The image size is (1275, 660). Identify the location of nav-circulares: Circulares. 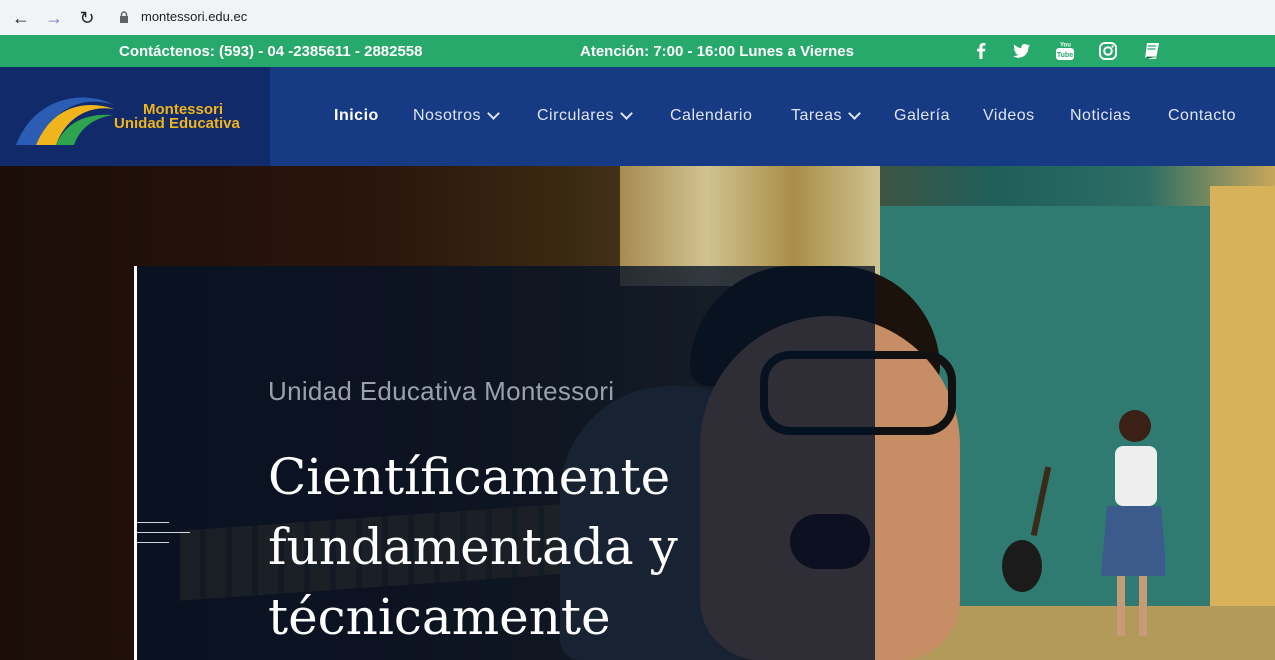
(585, 116).